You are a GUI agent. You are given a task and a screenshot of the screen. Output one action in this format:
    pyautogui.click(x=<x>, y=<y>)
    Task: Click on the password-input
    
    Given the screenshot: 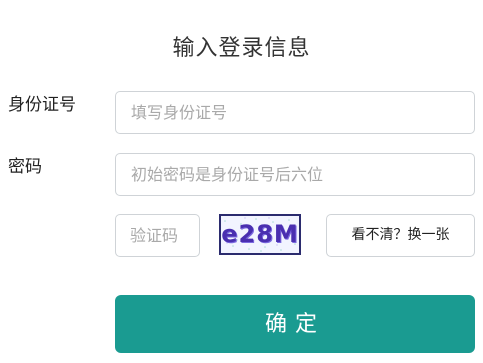 What is the action you would take?
    pyautogui.click(x=295, y=174)
    